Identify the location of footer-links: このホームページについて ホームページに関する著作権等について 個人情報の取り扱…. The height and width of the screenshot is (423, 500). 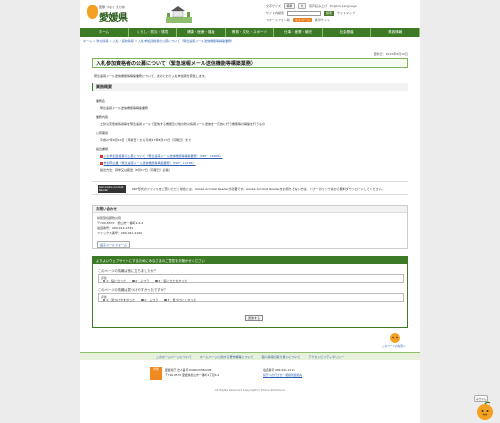
(250, 356).